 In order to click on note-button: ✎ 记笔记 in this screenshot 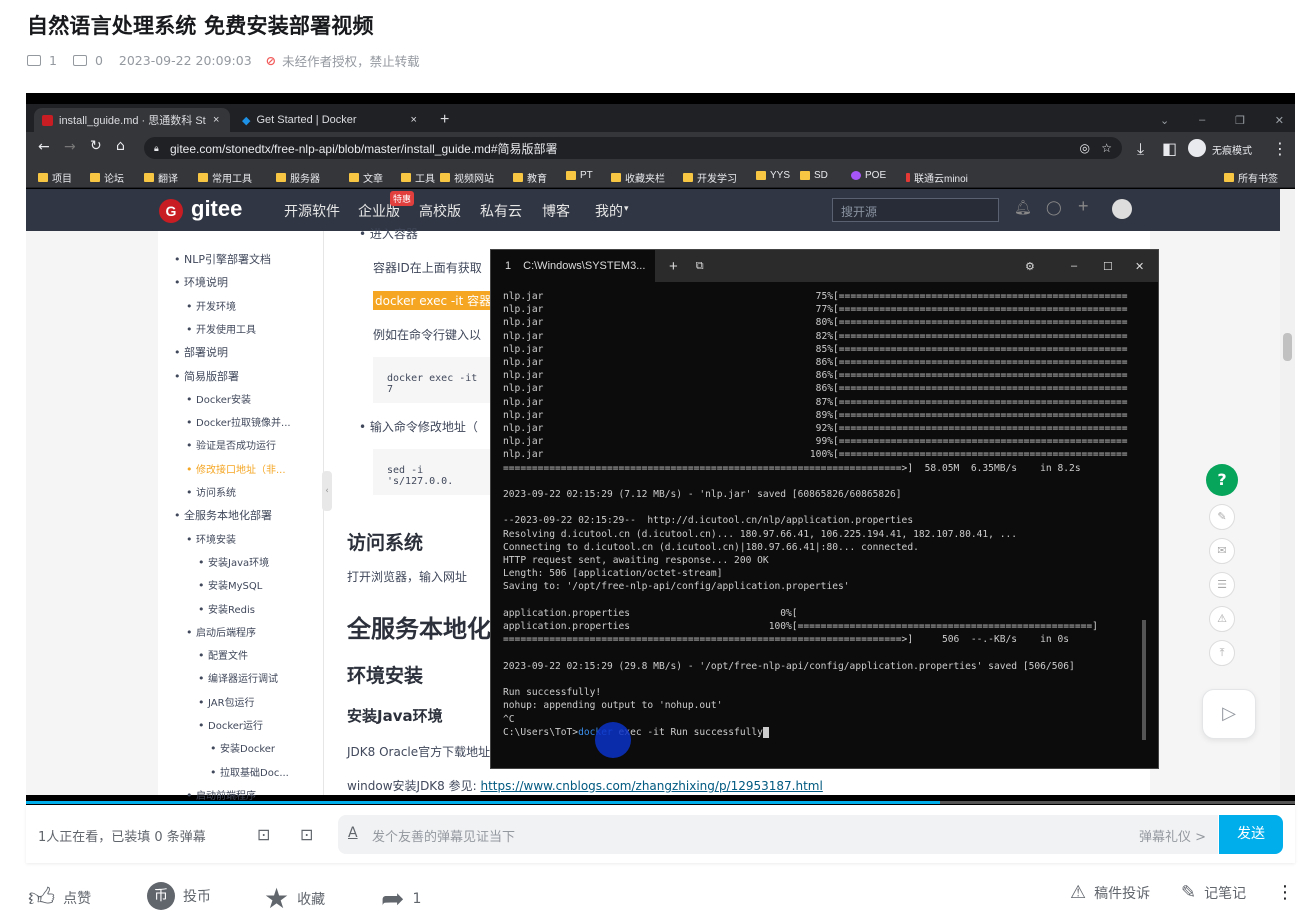, I will do `click(1213, 892)`.